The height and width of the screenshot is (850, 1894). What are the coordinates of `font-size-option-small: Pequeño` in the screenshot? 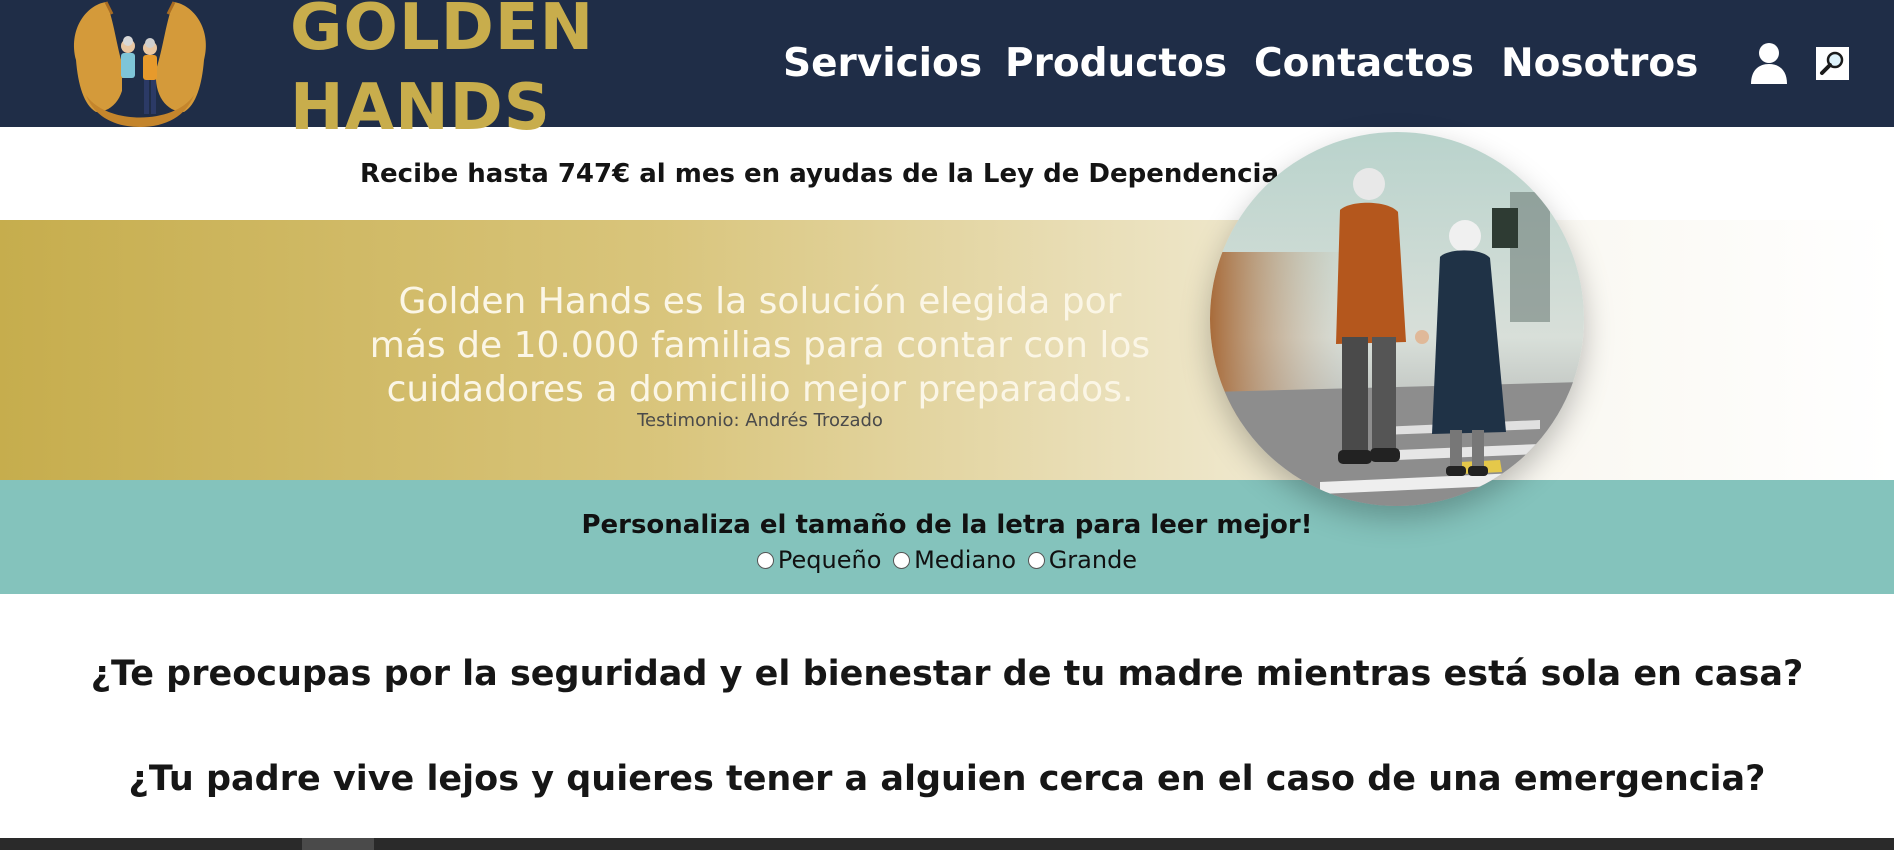 It's located at (819, 560).